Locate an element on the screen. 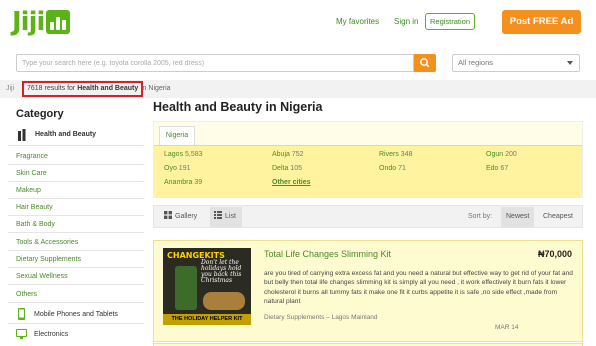 This screenshot has height=346, width=596. chevron-down-icon is located at coordinates (570, 63).